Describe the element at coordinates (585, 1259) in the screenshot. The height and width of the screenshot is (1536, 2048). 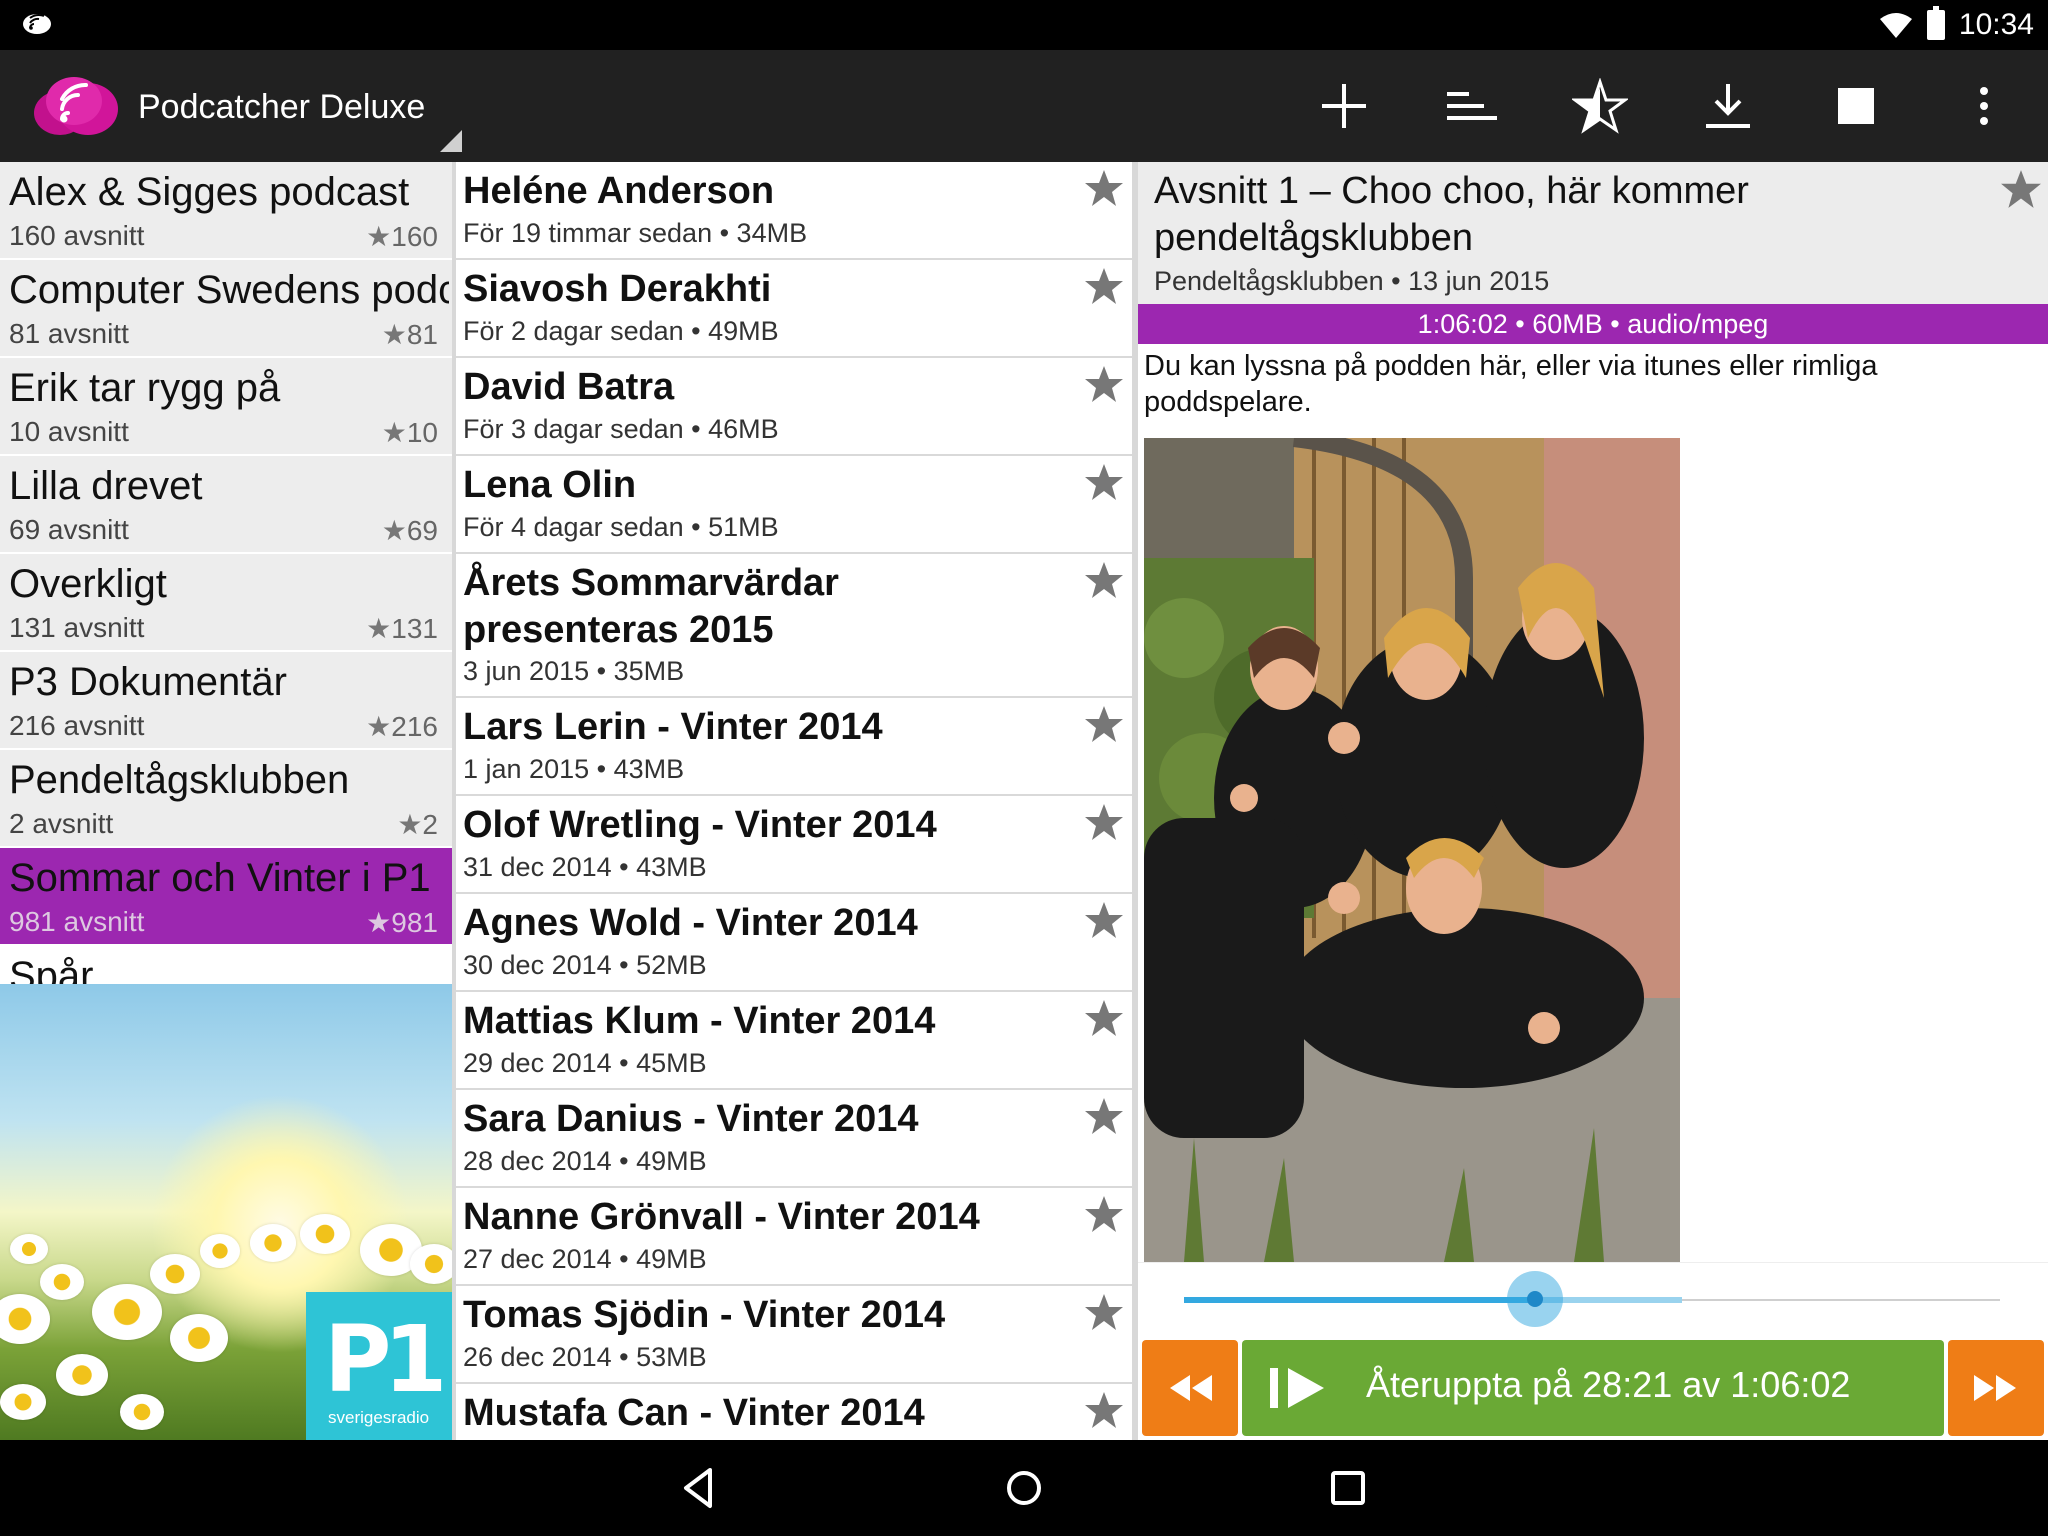
I see `episode-meta: 27 dec 2014 • 49MB` at that location.